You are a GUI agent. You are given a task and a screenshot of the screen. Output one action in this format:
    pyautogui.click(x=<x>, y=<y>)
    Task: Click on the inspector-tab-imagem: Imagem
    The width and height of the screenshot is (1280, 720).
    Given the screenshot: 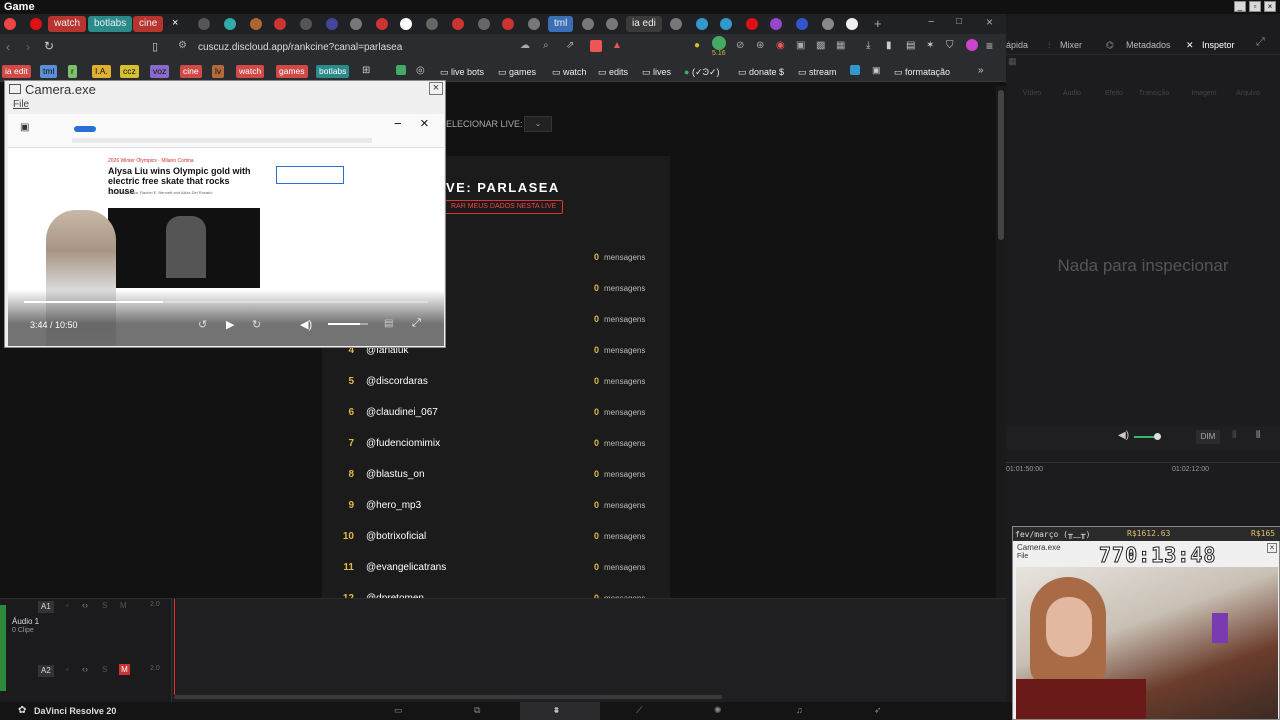 What is the action you would take?
    pyautogui.click(x=1204, y=93)
    